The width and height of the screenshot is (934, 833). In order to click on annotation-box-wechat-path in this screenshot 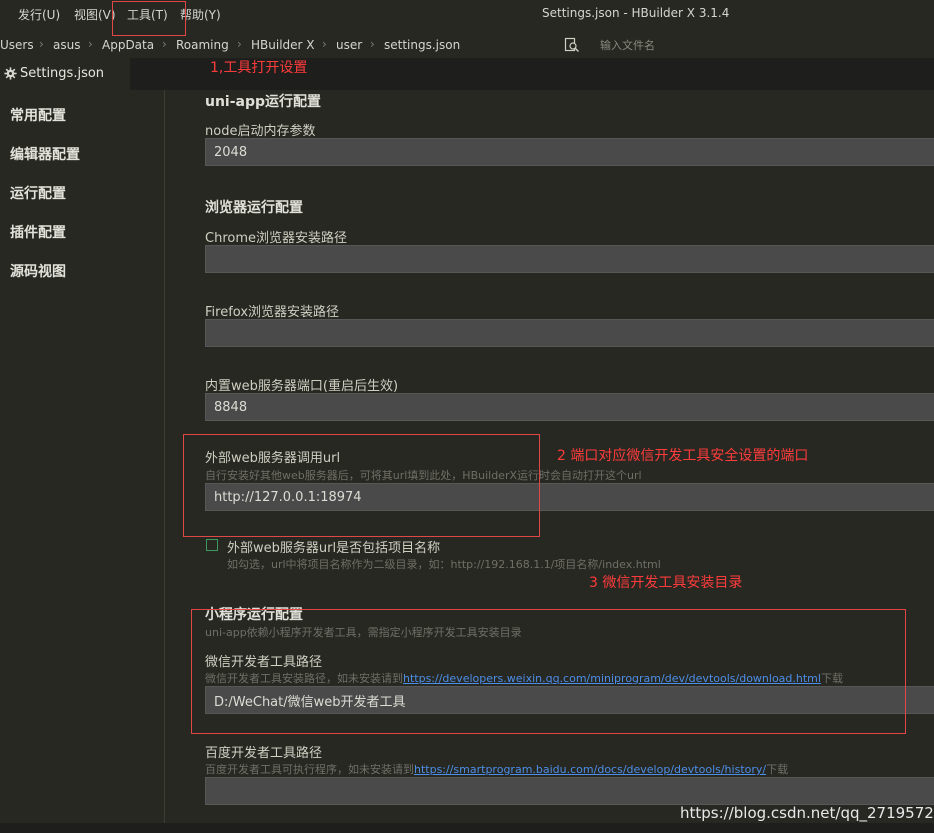, I will do `click(548, 671)`.